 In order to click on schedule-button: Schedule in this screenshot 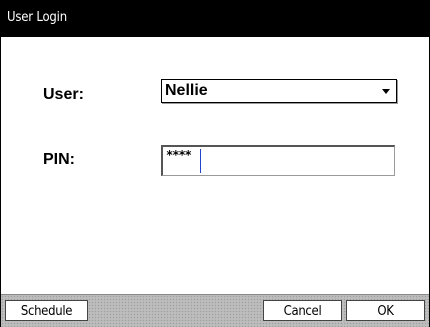, I will do `click(46, 310)`.